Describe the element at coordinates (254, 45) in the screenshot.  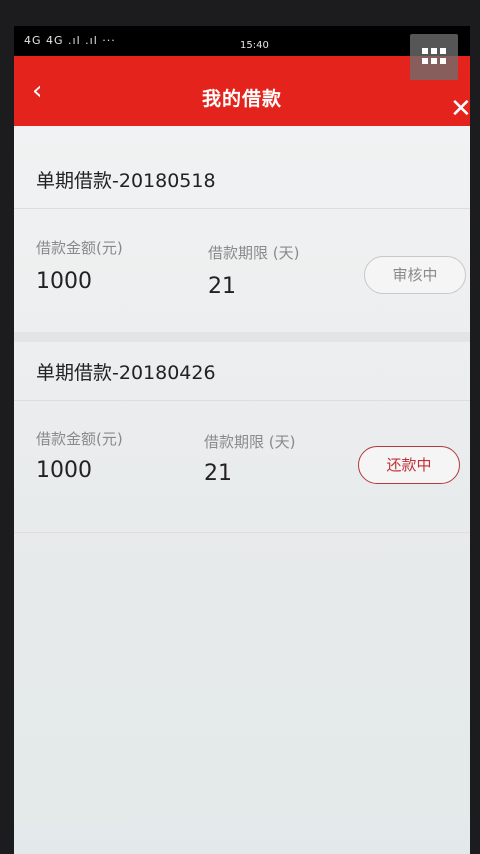
I see `status-time: 15:40` at that location.